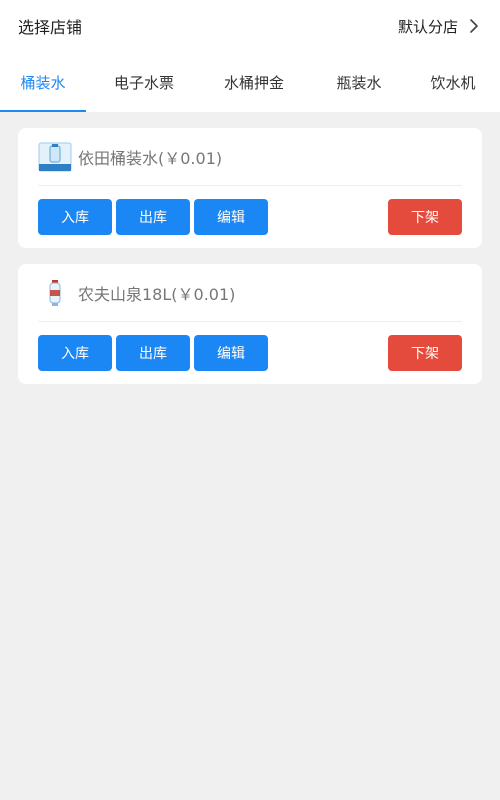 The image size is (500, 800). I want to click on tab-label: 瓶装水, so click(359, 82).